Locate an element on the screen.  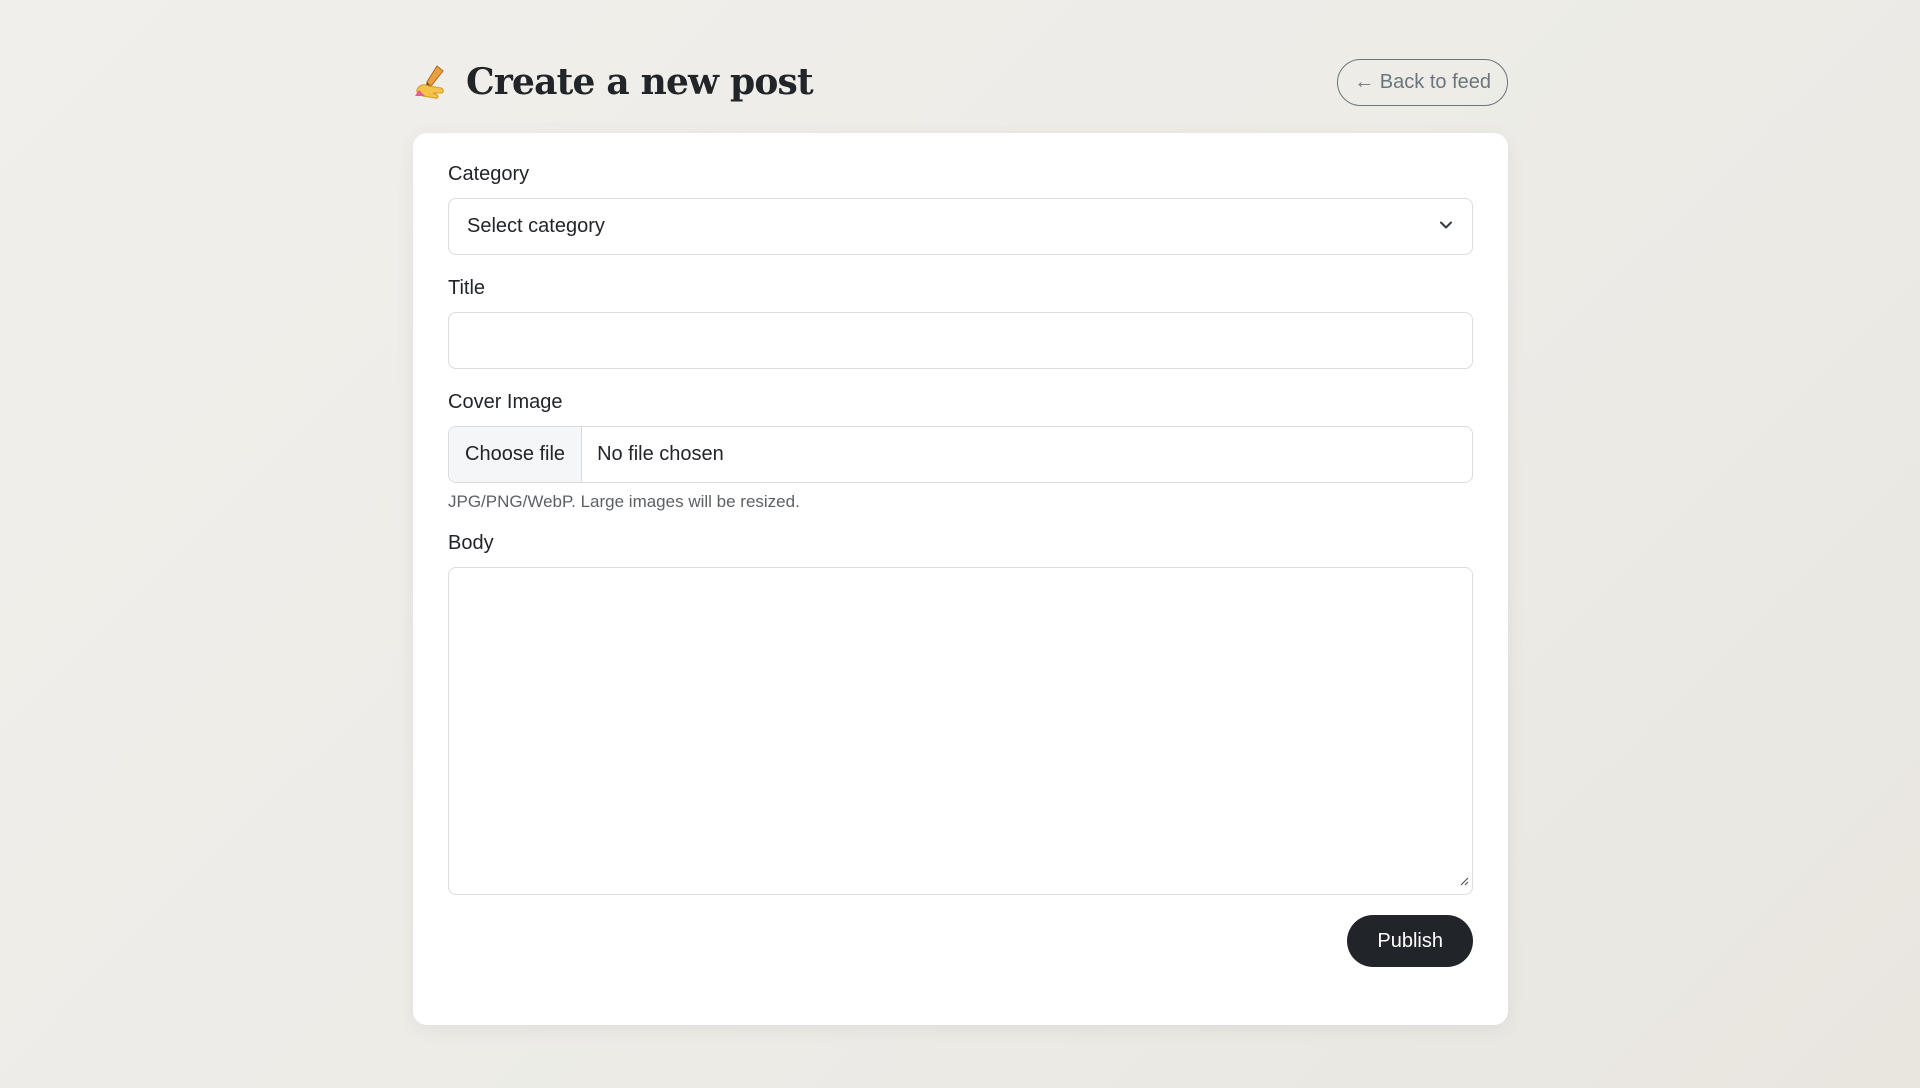
writing-hand-icon is located at coordinates (433, 82).